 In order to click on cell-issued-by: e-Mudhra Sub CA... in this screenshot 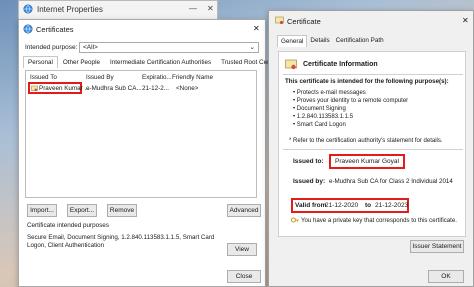, I will do `click(114, 88)`.